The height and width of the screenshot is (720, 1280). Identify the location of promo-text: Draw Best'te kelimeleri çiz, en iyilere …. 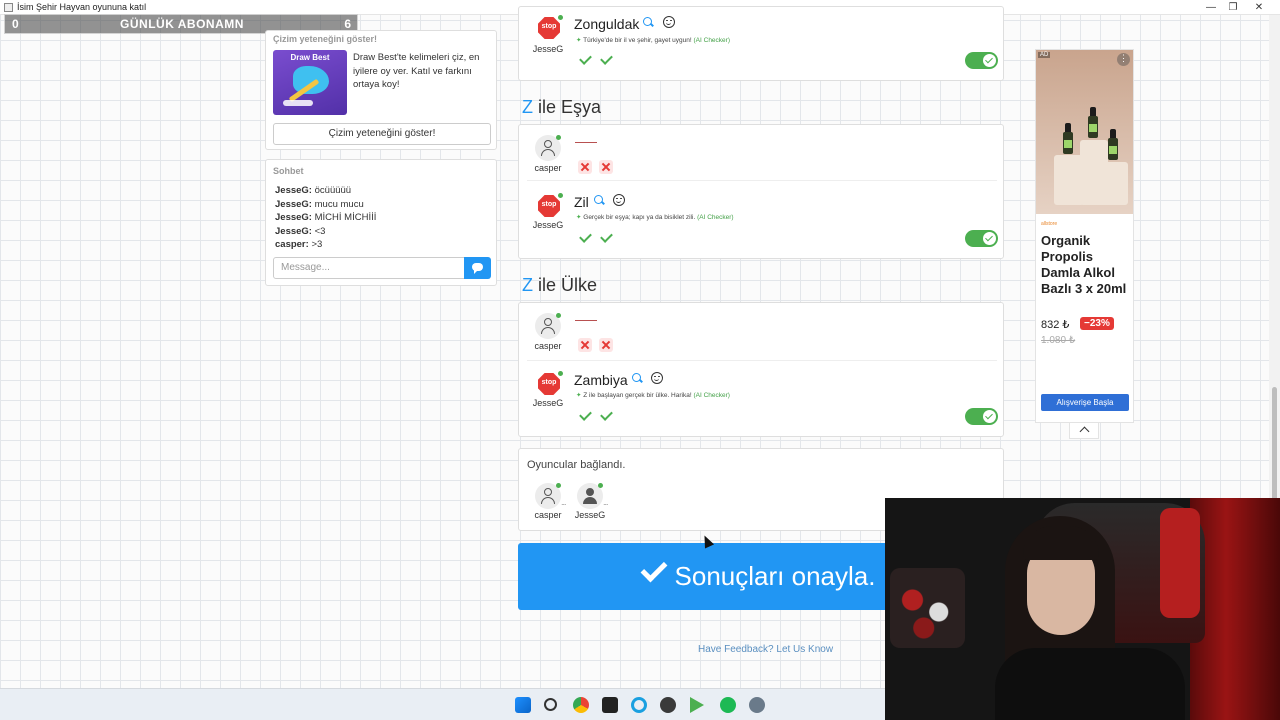
(416, 71).